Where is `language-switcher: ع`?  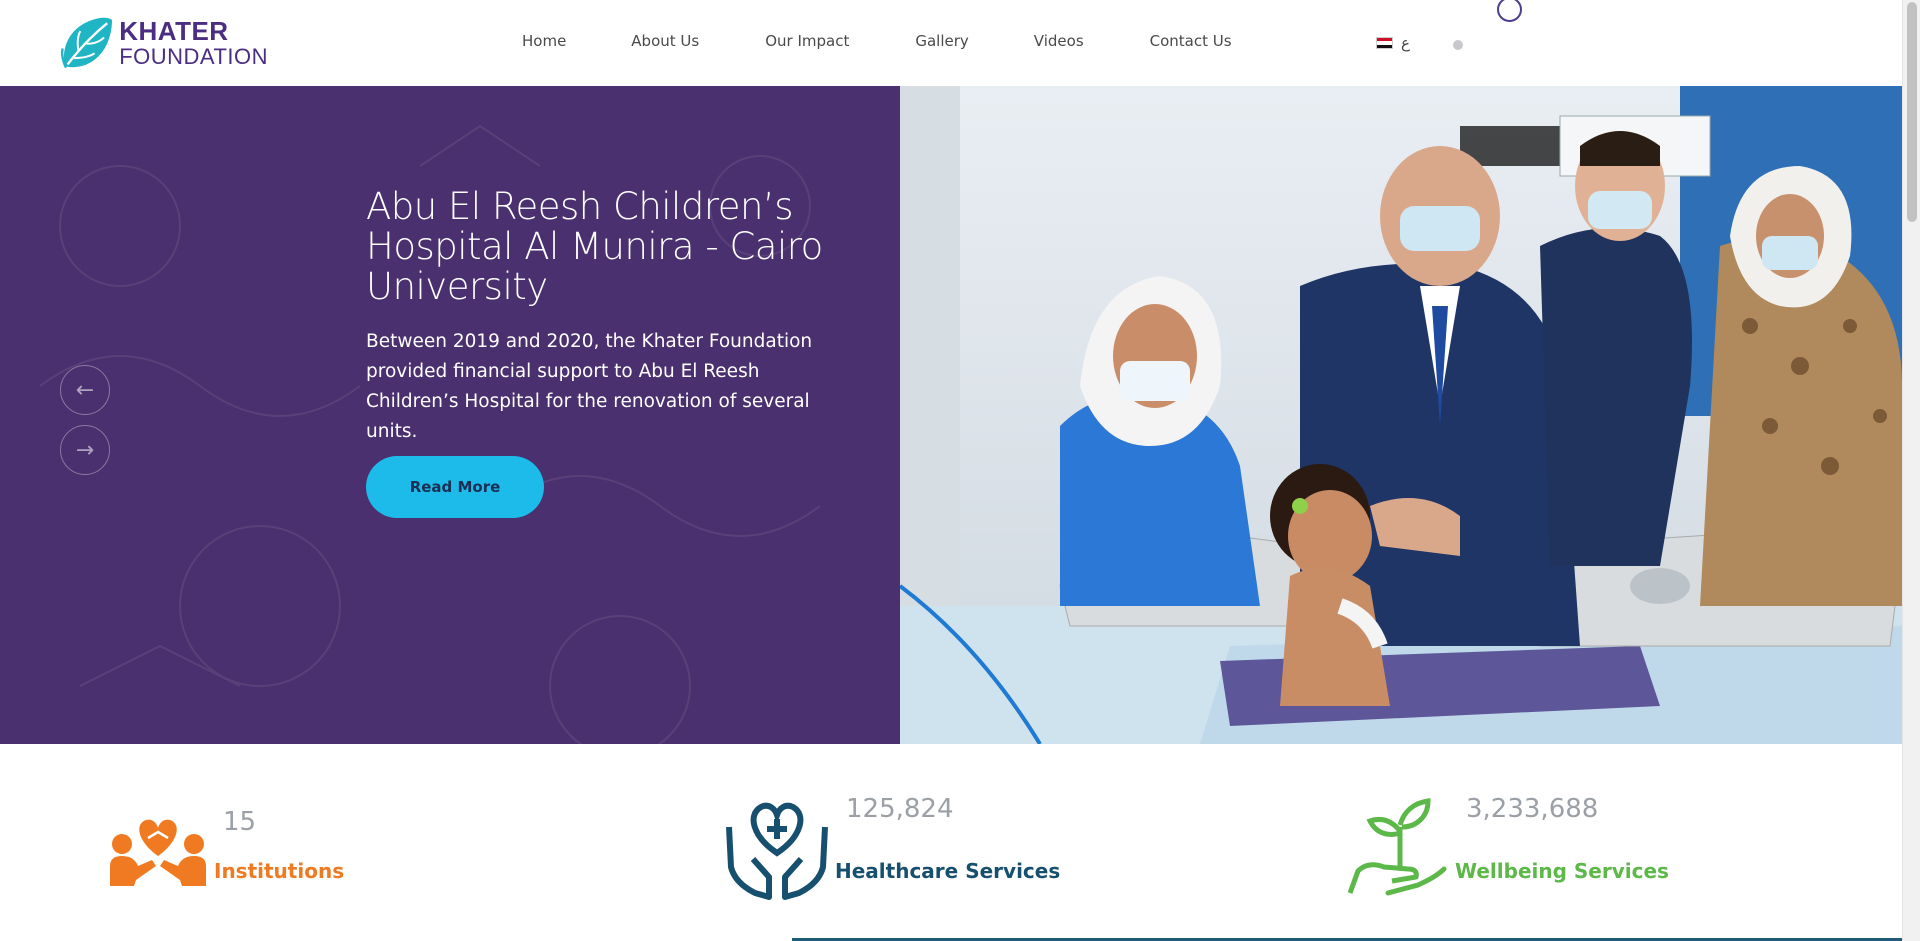
language-switcher: ع is located at coordinates (1393, 43).